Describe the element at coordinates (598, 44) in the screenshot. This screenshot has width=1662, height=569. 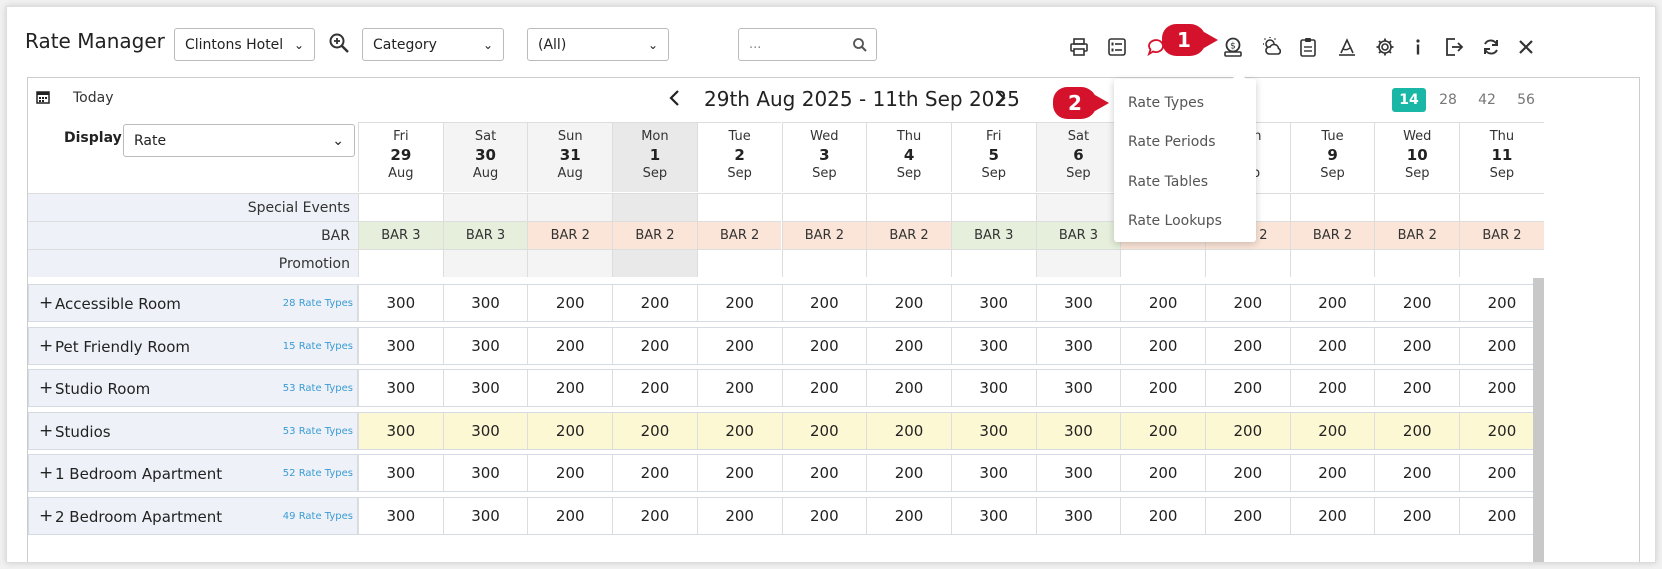
I see `scope-select: (All) ⌄` at that location.